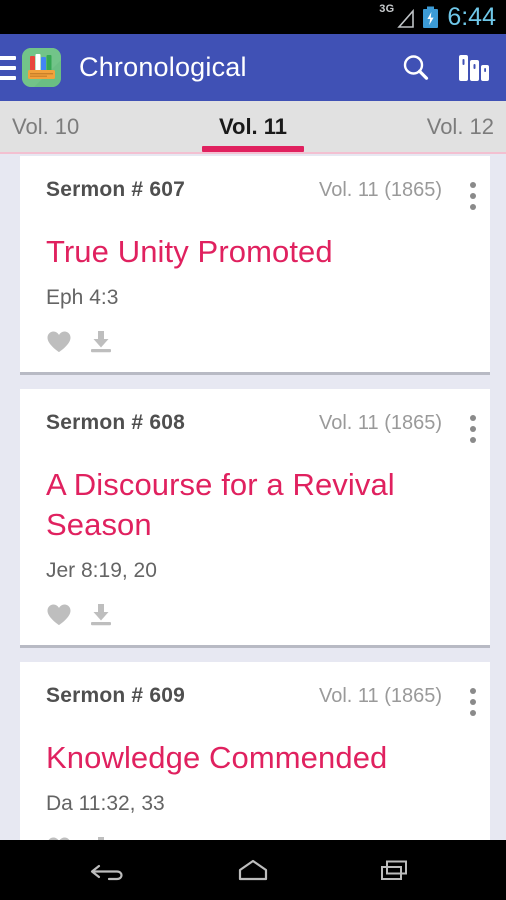 The image size is (506, 900). I want to click on sermon-title: A Discourse for a Revival Season, so click(255, 494).